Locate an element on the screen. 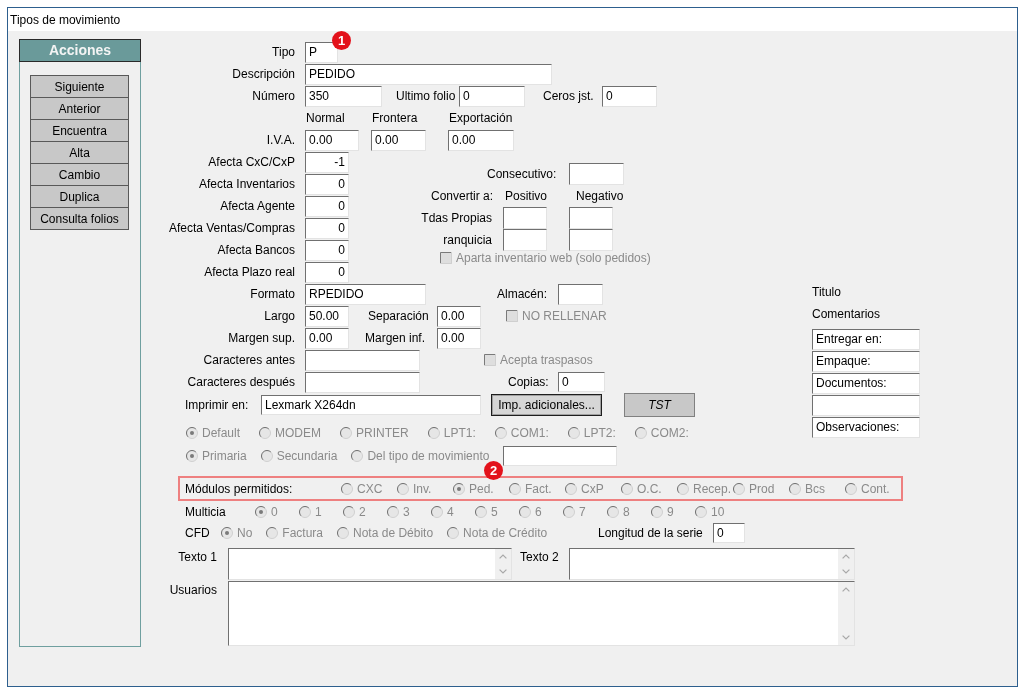 The width and height of the screenshot is (1025, 694). caracteres-antes-field is located at coordinates (362, 360).